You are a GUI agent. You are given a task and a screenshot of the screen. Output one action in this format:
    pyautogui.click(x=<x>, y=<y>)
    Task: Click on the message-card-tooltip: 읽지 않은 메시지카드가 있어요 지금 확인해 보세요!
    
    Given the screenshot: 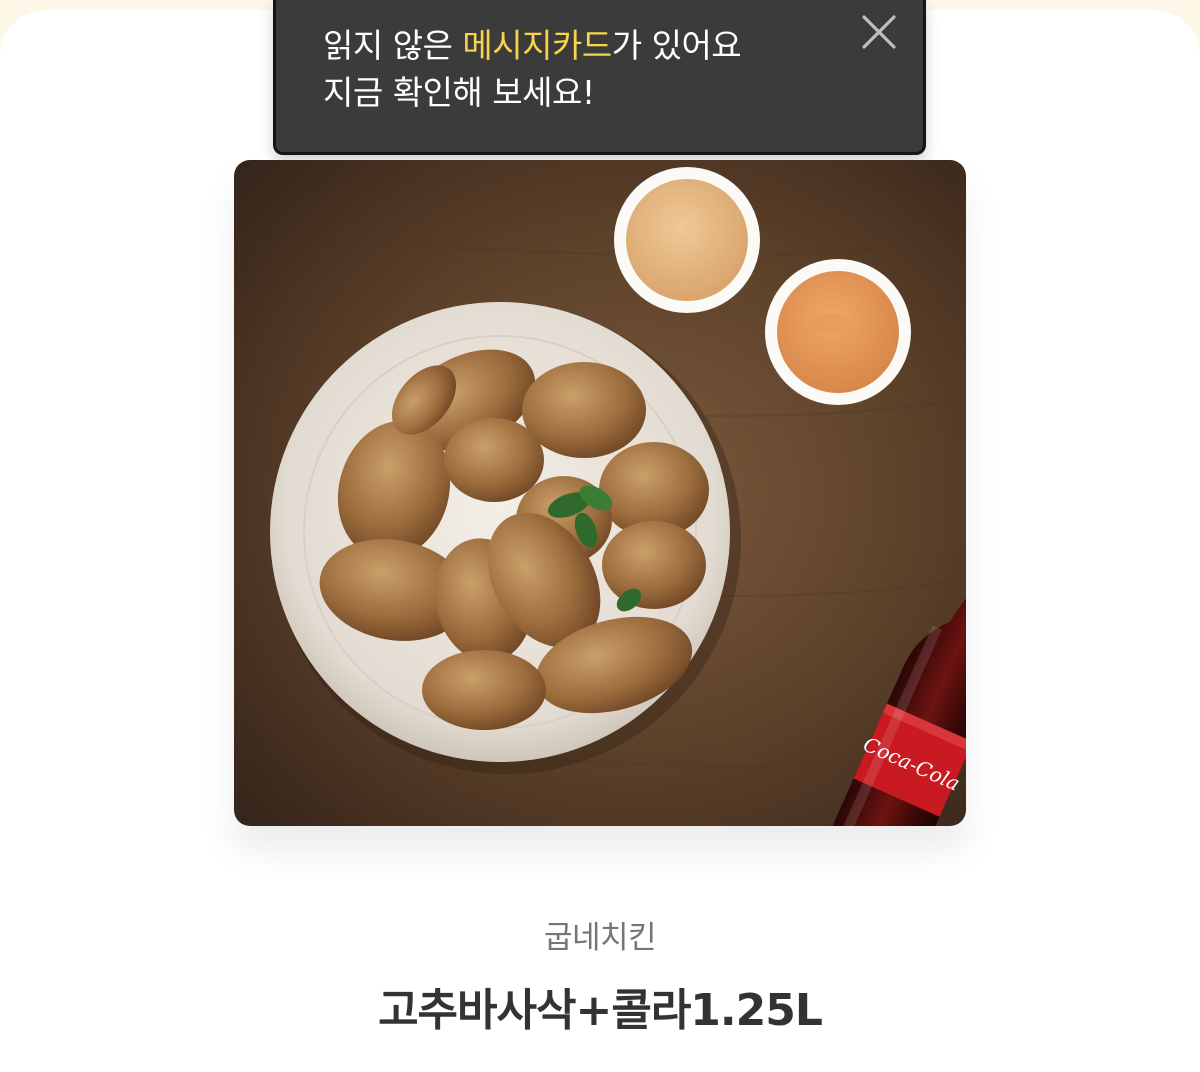 What is the action you would take?
    pyautogui.click(x=599, y=77)
    